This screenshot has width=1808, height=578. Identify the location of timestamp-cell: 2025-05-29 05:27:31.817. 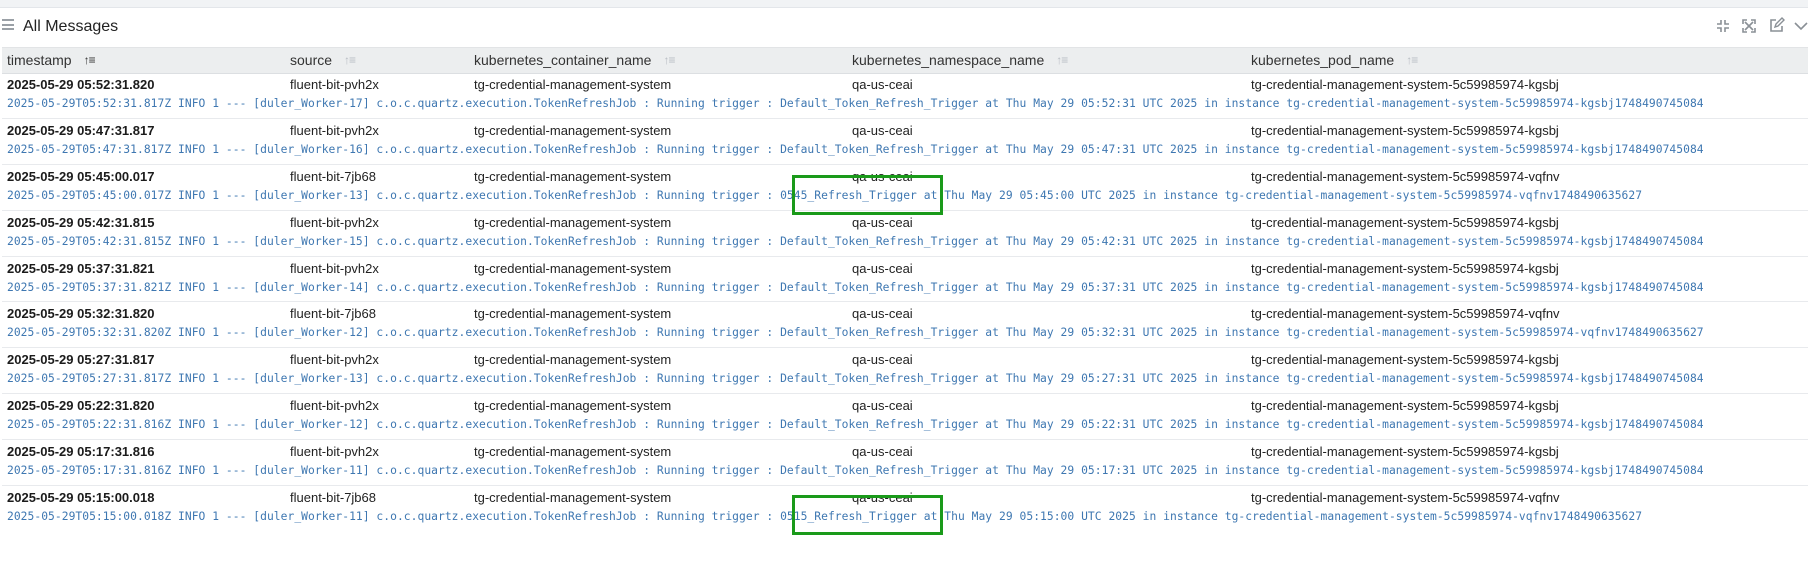
(81, 360).